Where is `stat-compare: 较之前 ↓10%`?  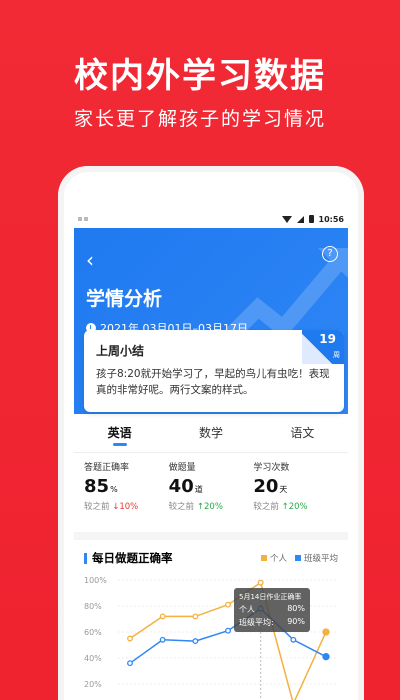
stat-compare: 较之前 ↓10% is located at coordinates (111, 507).